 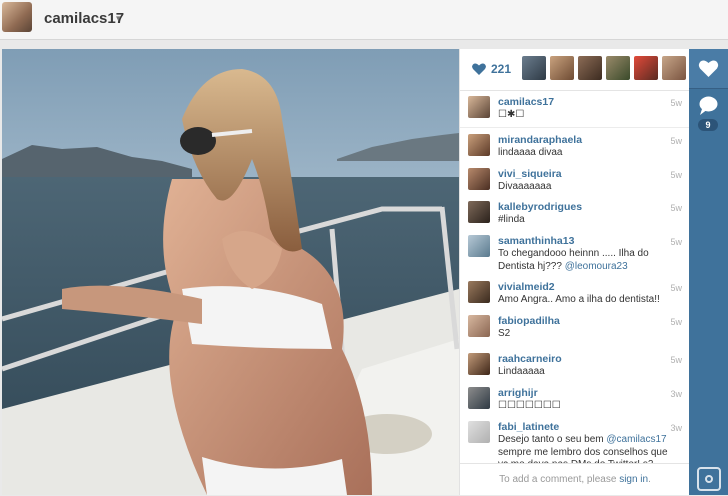 What do you see at coordinates (596, 266) in the screenshot?
I see `mention-link: @leomoura23` at bounding box center [596, 266].